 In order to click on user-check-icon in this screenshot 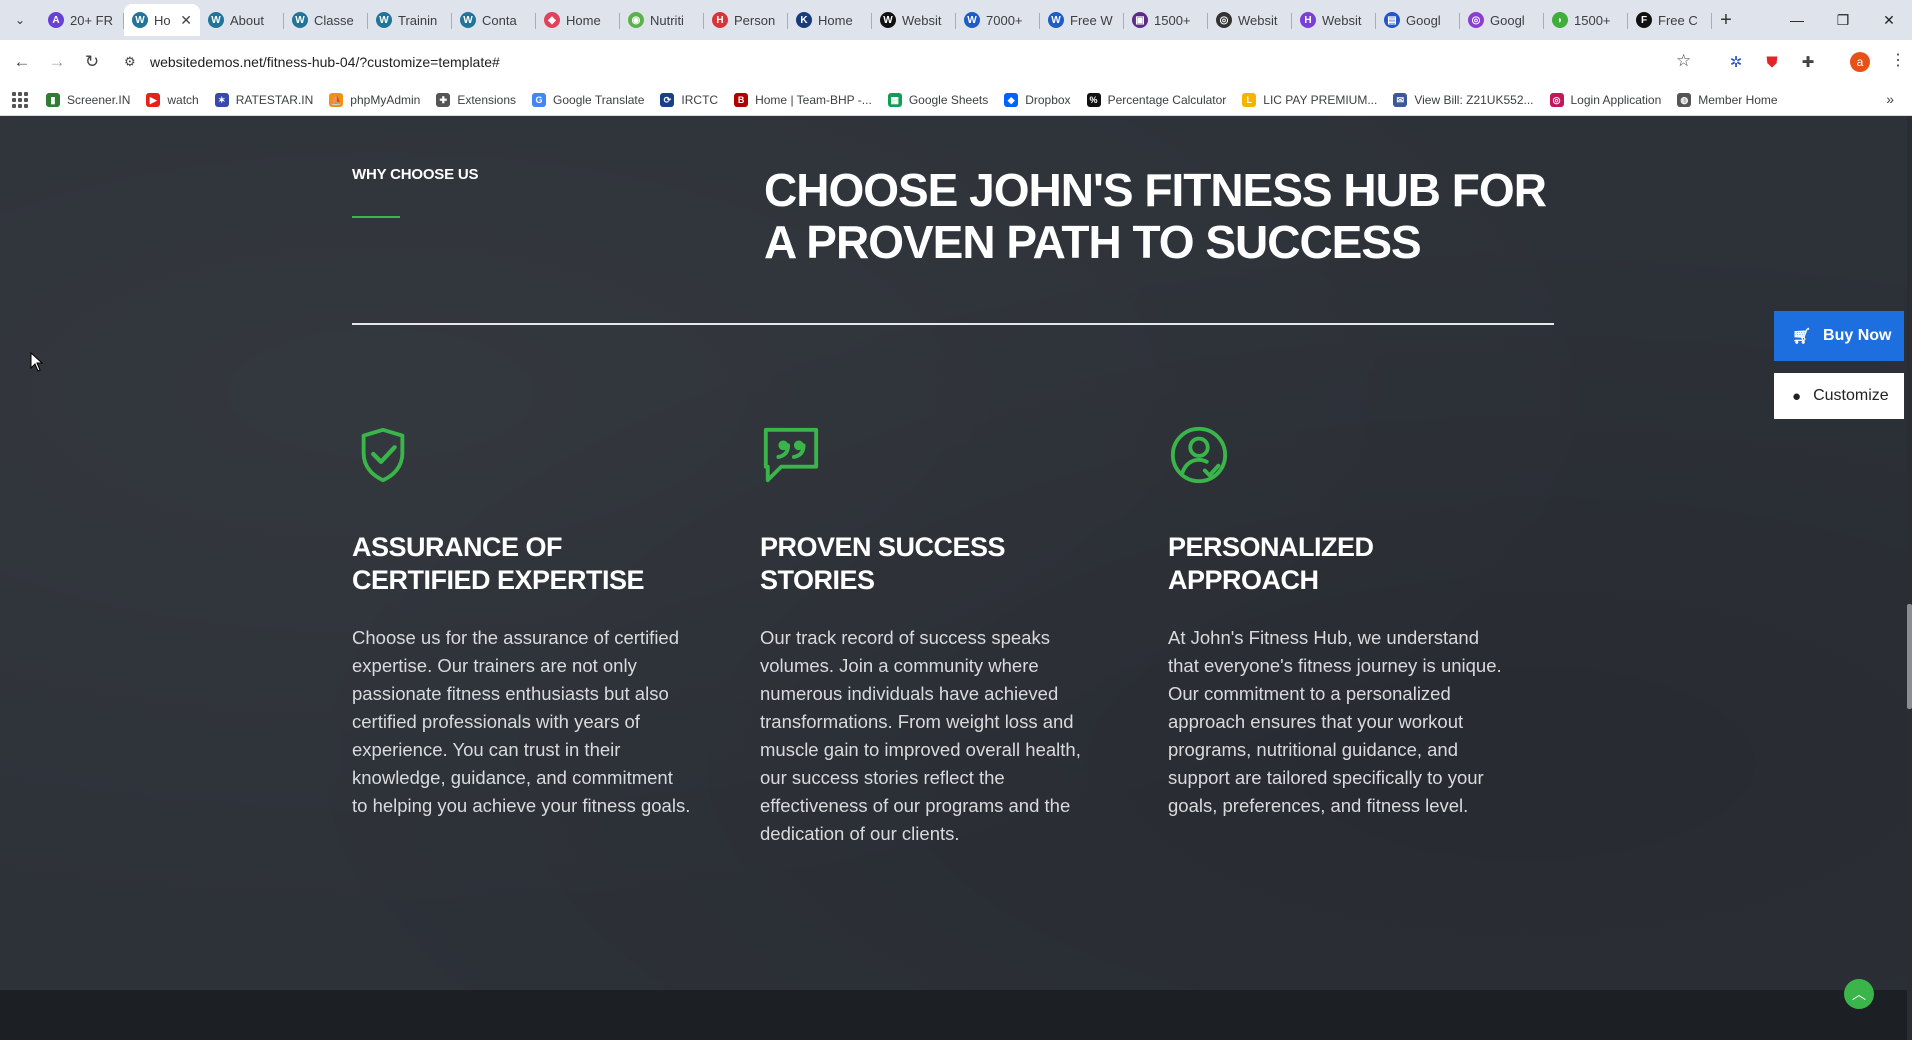, I will do `click(1199, 455)`.